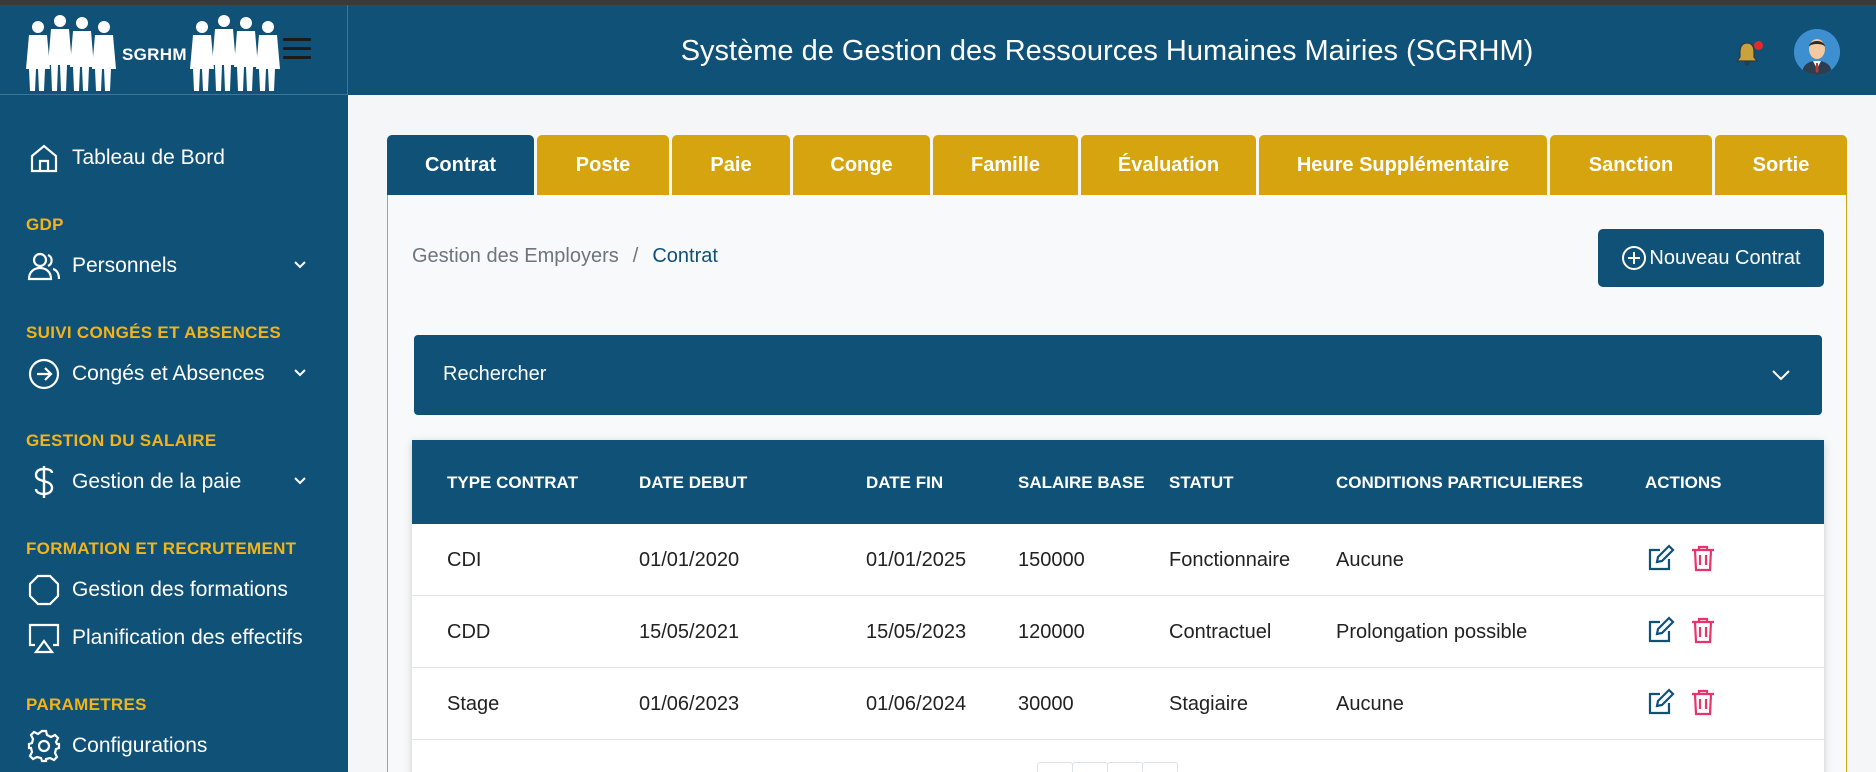 The height and width of the screenshot is (772, 1876). I want to click on search-accordion: Rechercher, so click(1118, 375).